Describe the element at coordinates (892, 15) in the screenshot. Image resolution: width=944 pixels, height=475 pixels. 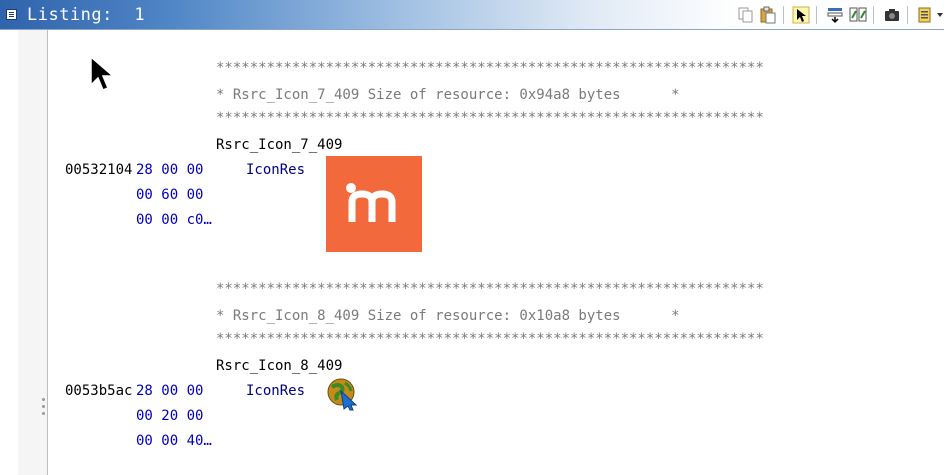
I see `snapshot-icon` at that location.